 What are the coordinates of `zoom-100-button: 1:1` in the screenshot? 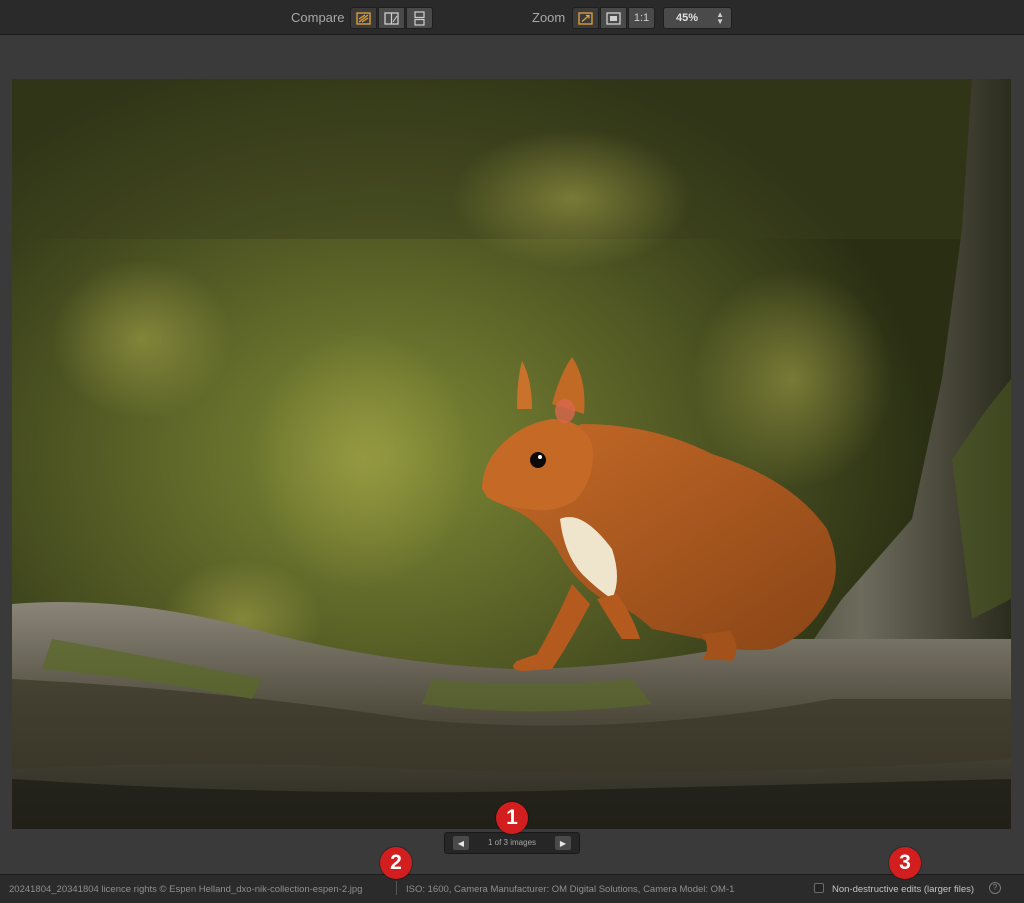 It's located at (641, 18).